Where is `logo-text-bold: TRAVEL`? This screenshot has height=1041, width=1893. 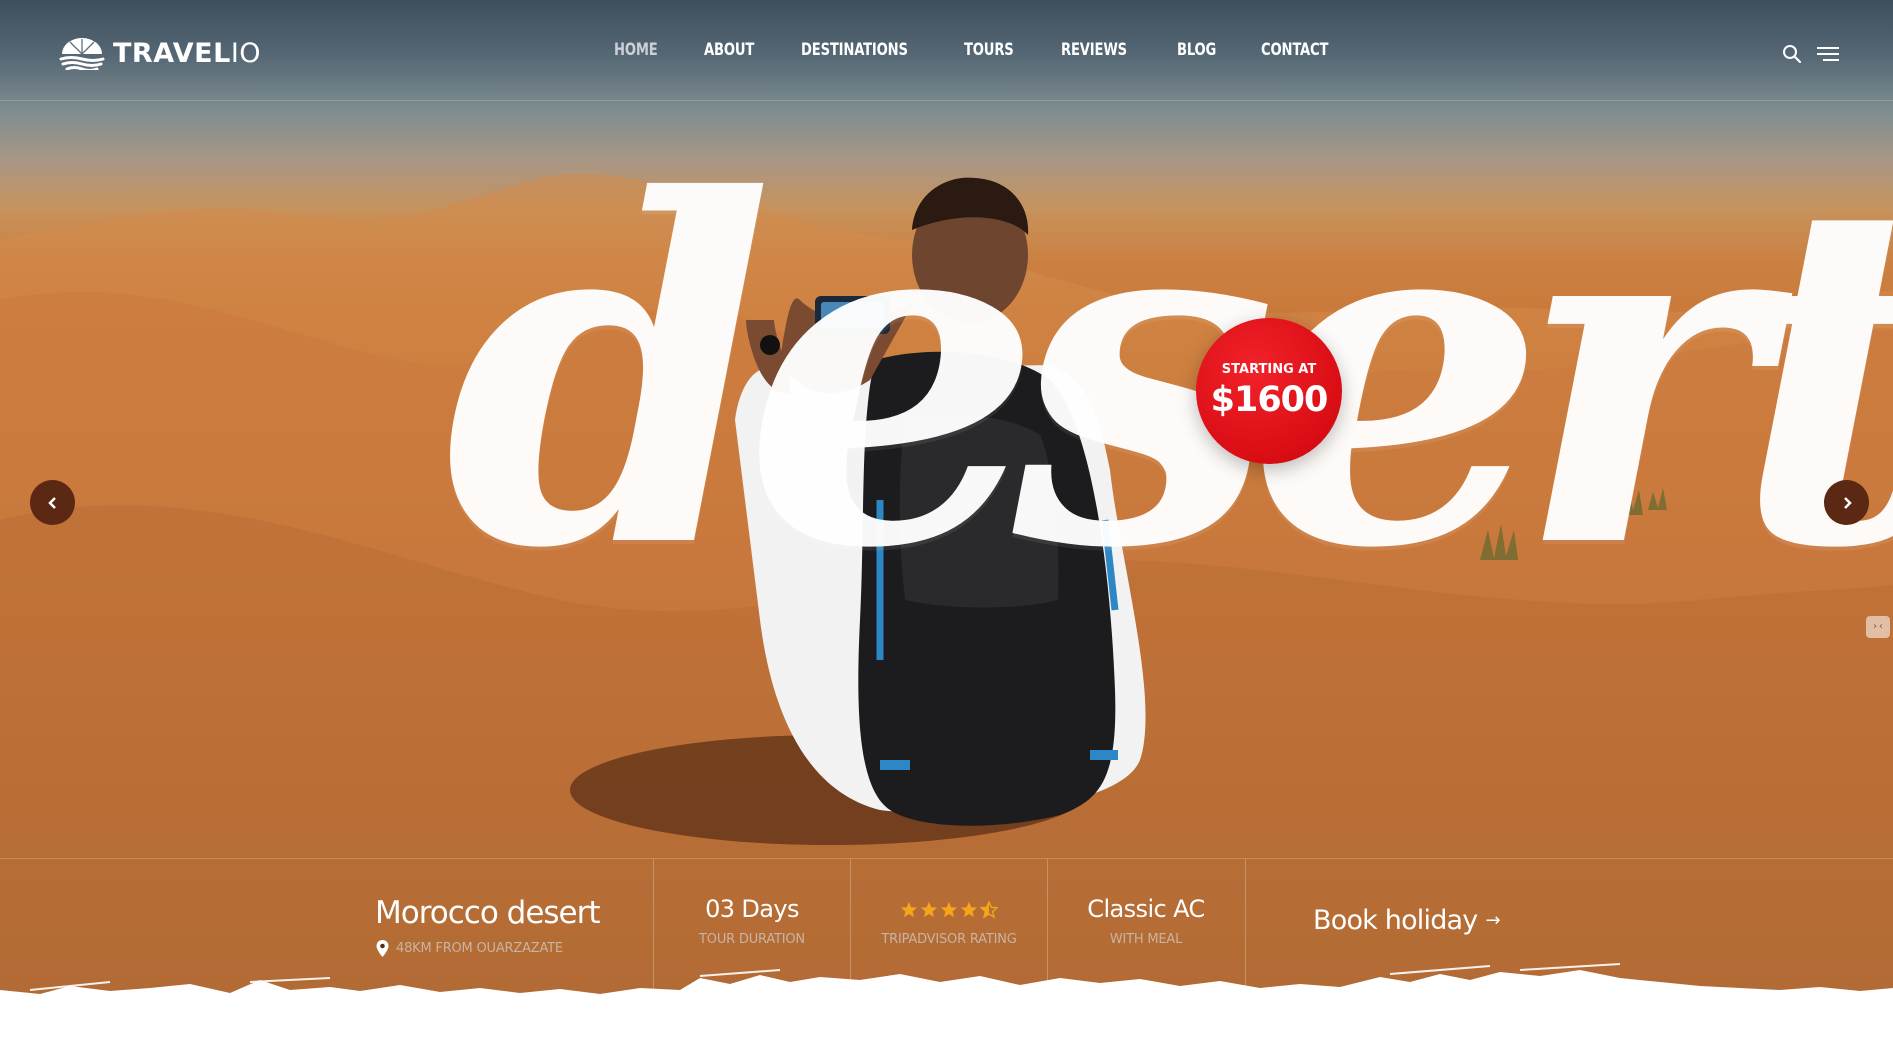
logo-text-bold: TRAVEL is located at coordinates (172, 53).